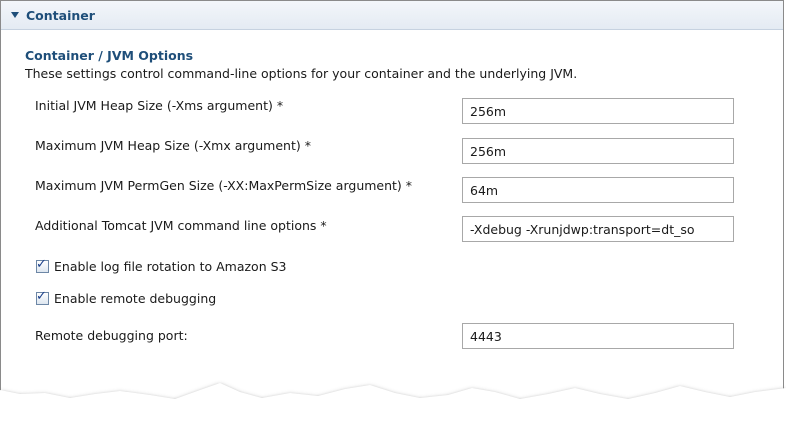  I want to click on remote-debug-checkbox: ✓, so click(42, 297).